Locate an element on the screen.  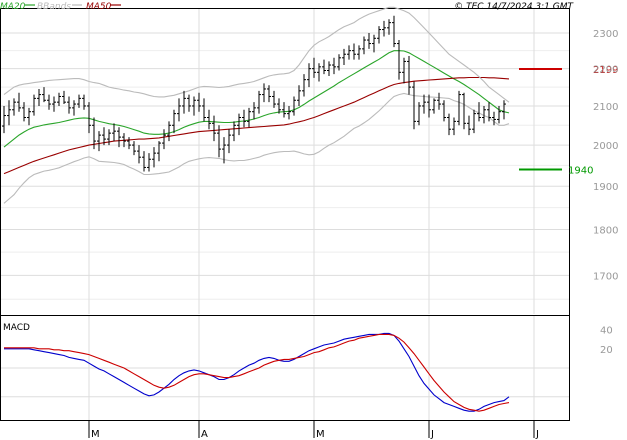
price-tick-label: 1700 is located at coordinates (605, 276).